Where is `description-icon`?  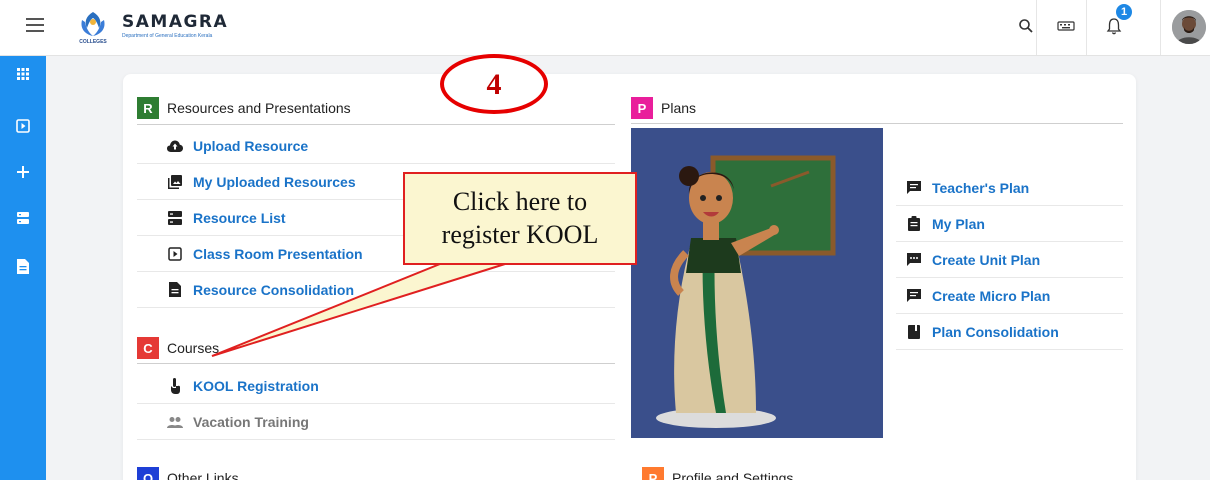
description-icon is located at coordinates (175, 290).